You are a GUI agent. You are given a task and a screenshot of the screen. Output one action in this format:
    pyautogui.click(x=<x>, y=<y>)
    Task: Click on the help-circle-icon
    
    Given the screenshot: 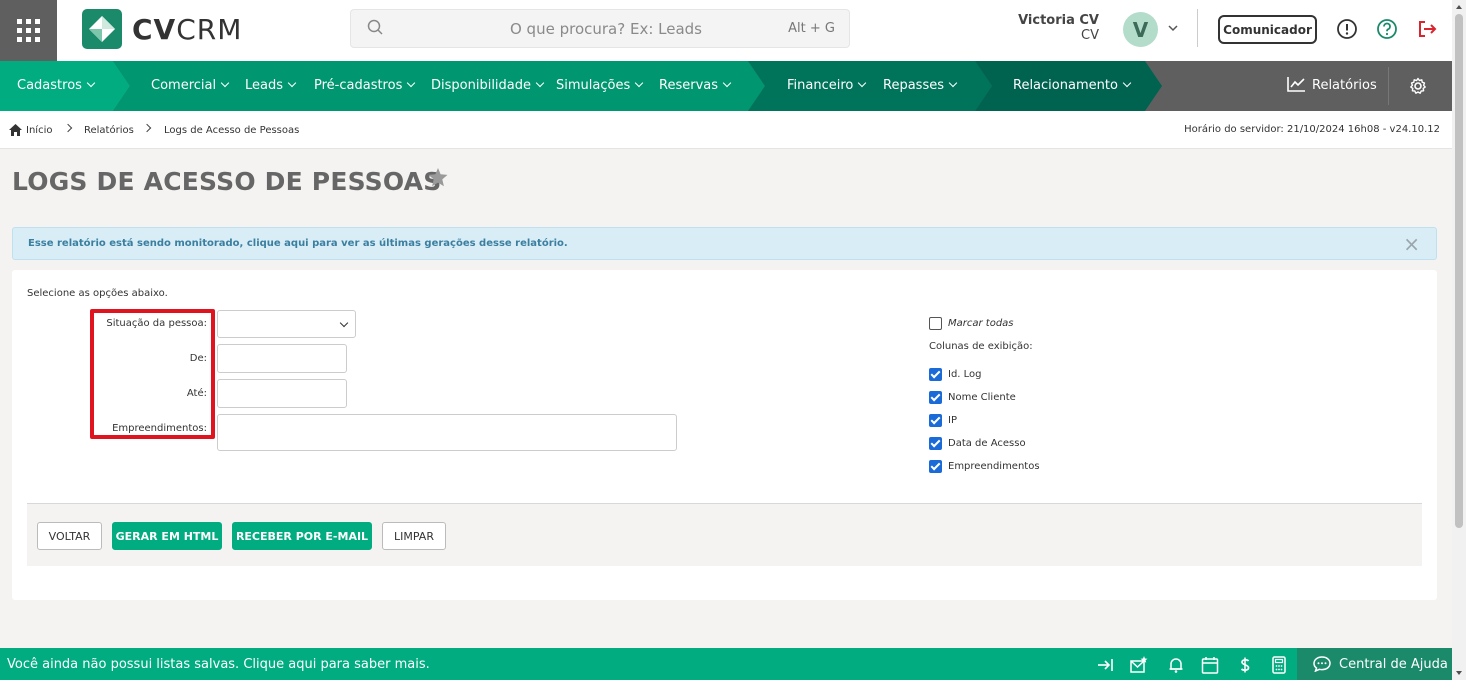 What is the action you would take?
    pyautogui.click(x=1387, y=29)
    